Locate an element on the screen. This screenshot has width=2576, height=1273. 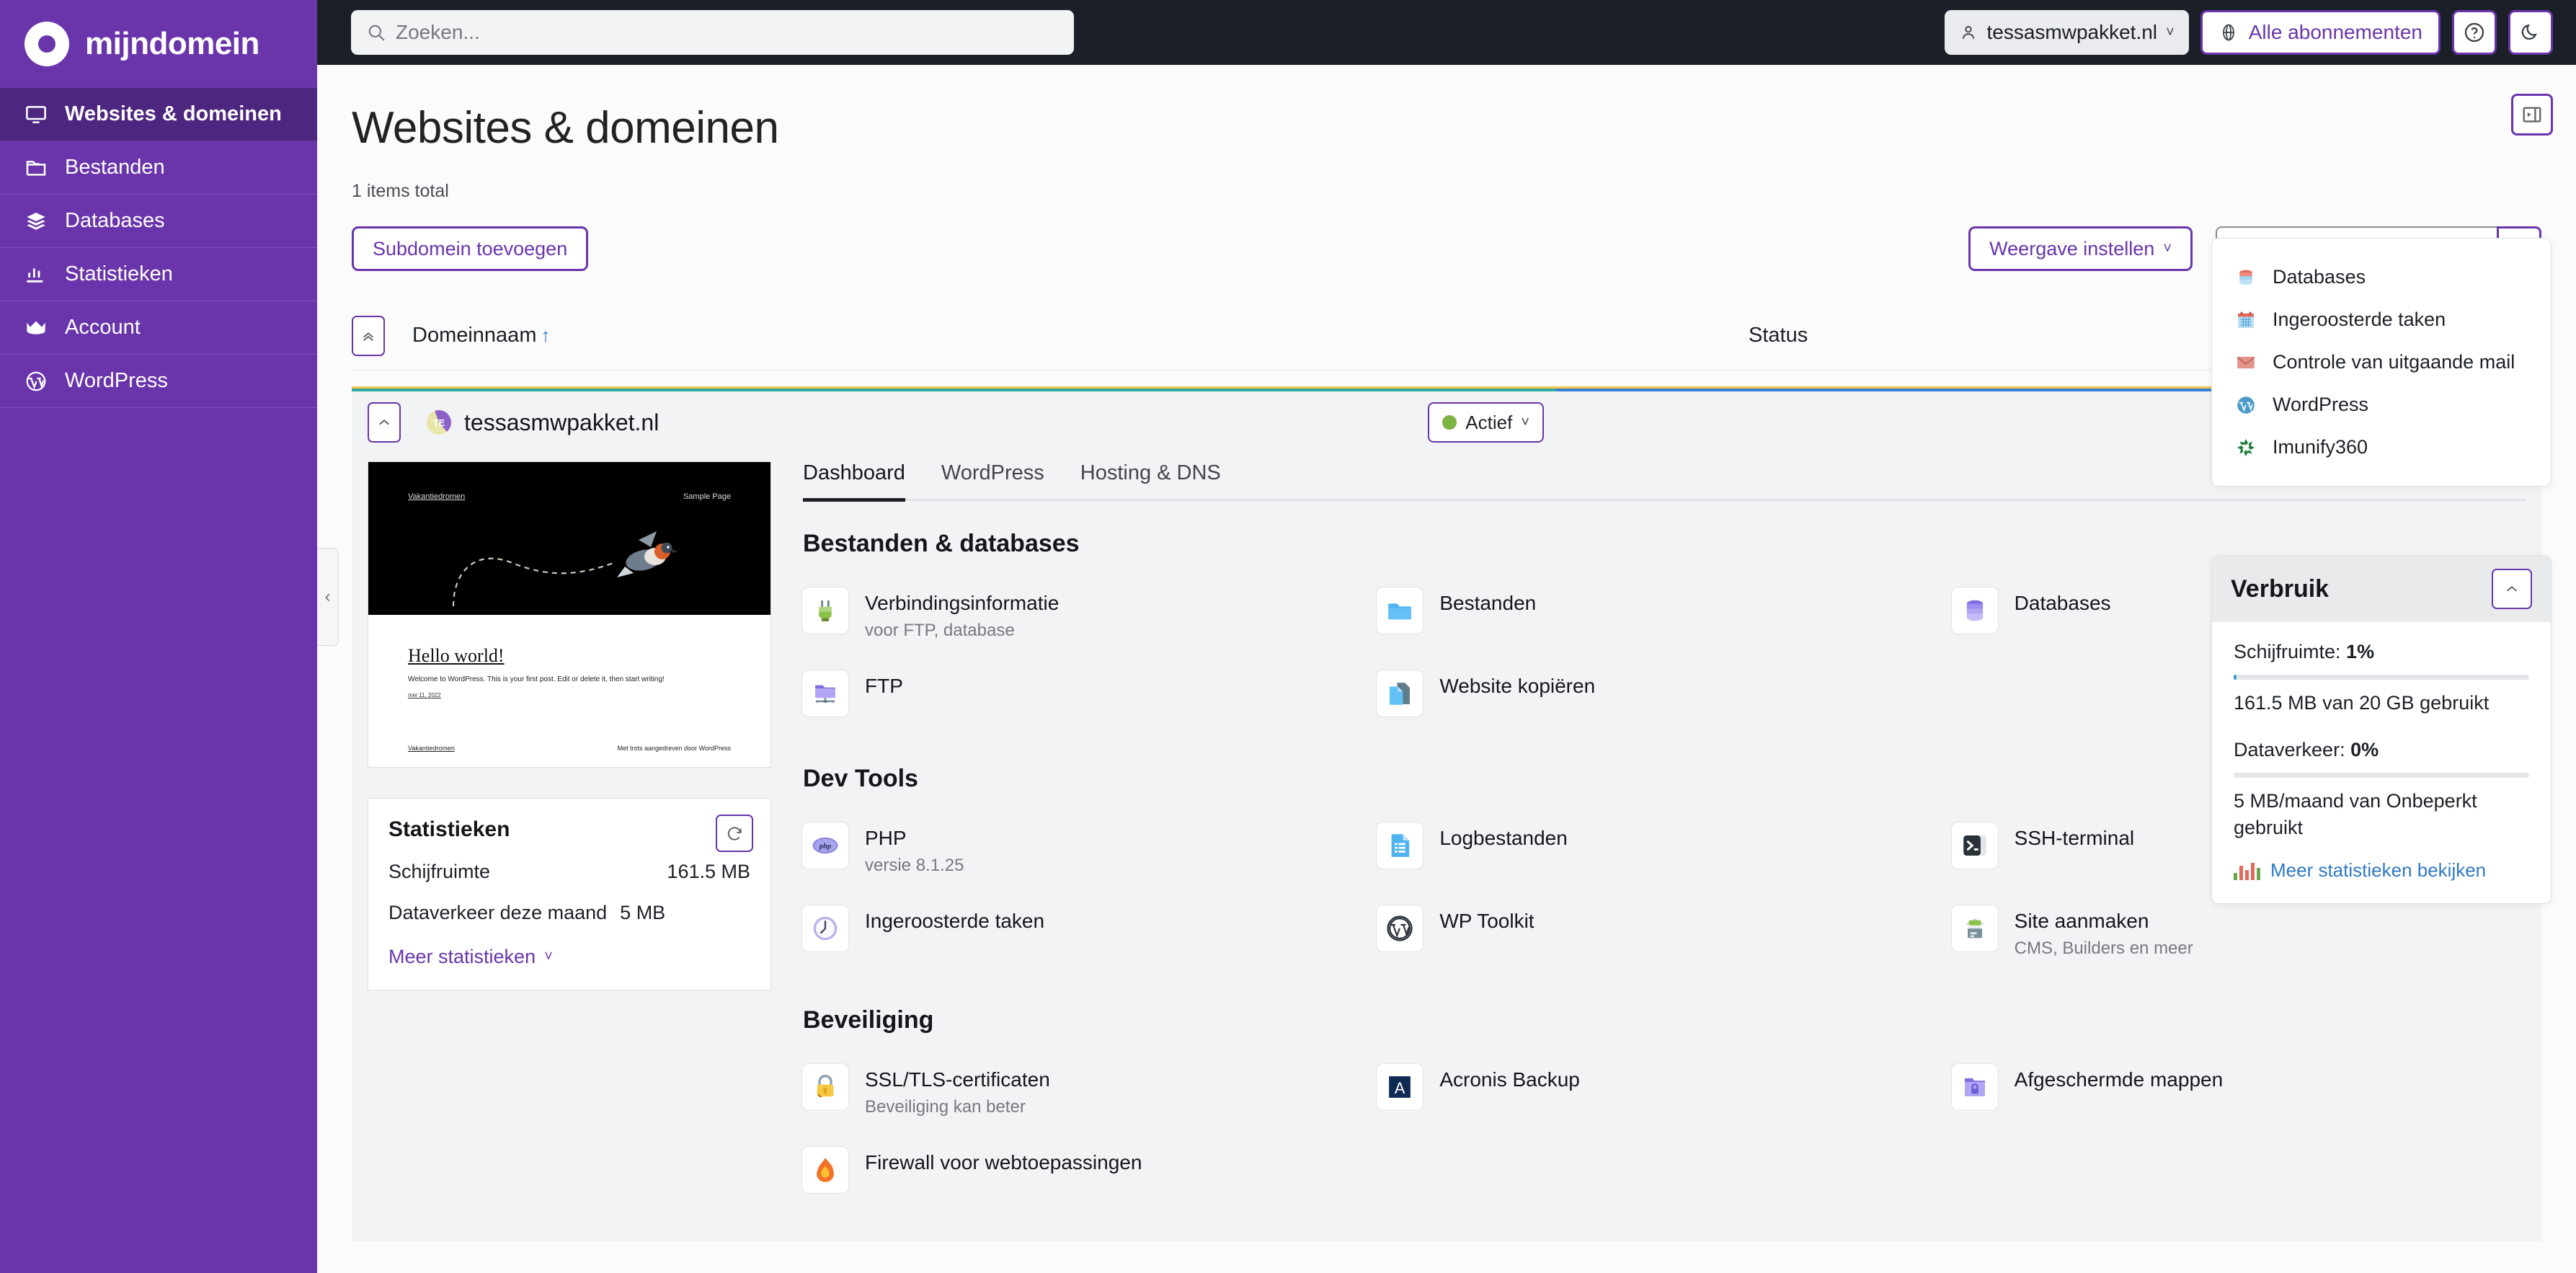
sidebar-item-label: Statistieken is located at coordinates (119, 273).